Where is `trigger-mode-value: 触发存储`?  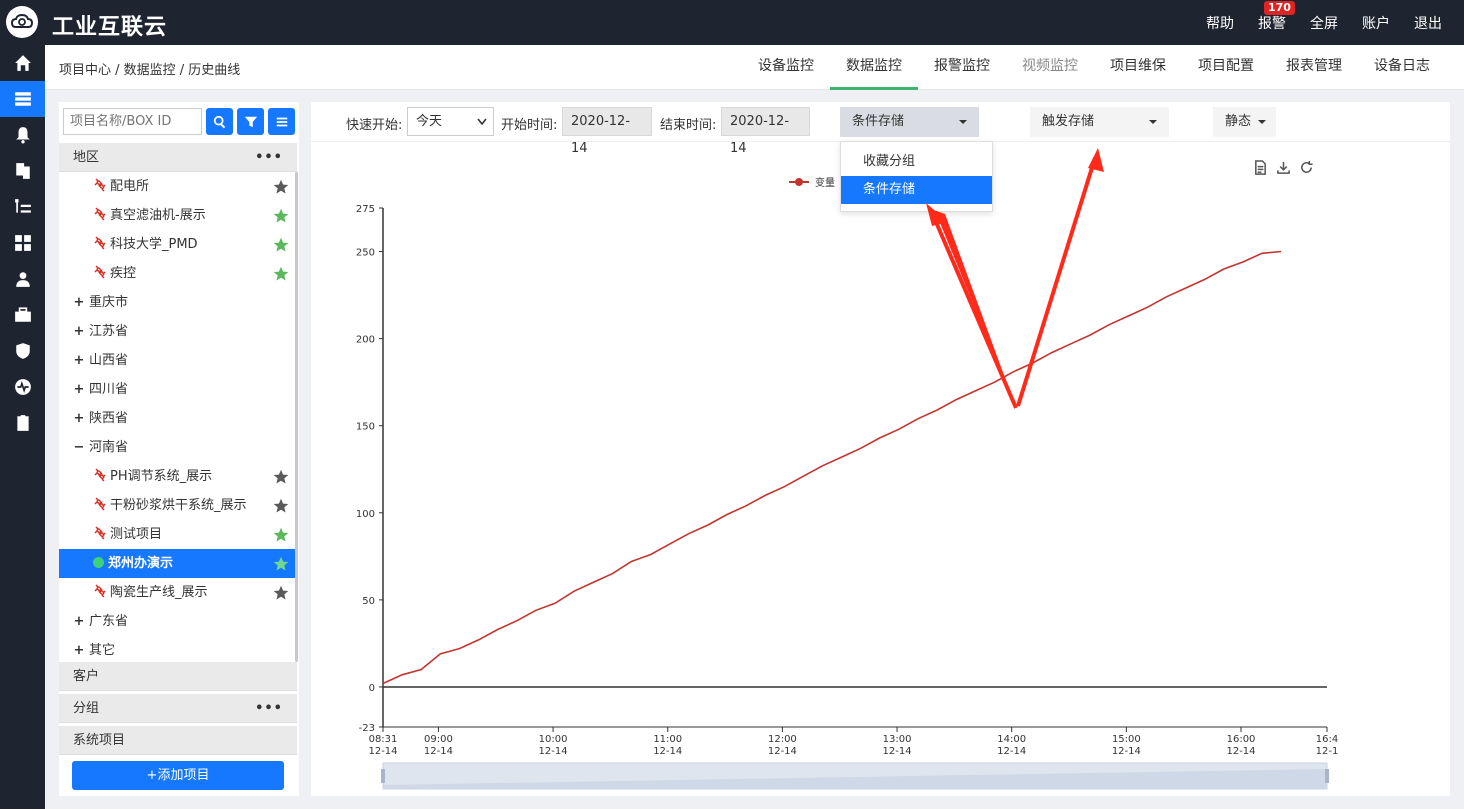 trigger-mode-value: 触发存储 is located at coordinates (1068, 121).